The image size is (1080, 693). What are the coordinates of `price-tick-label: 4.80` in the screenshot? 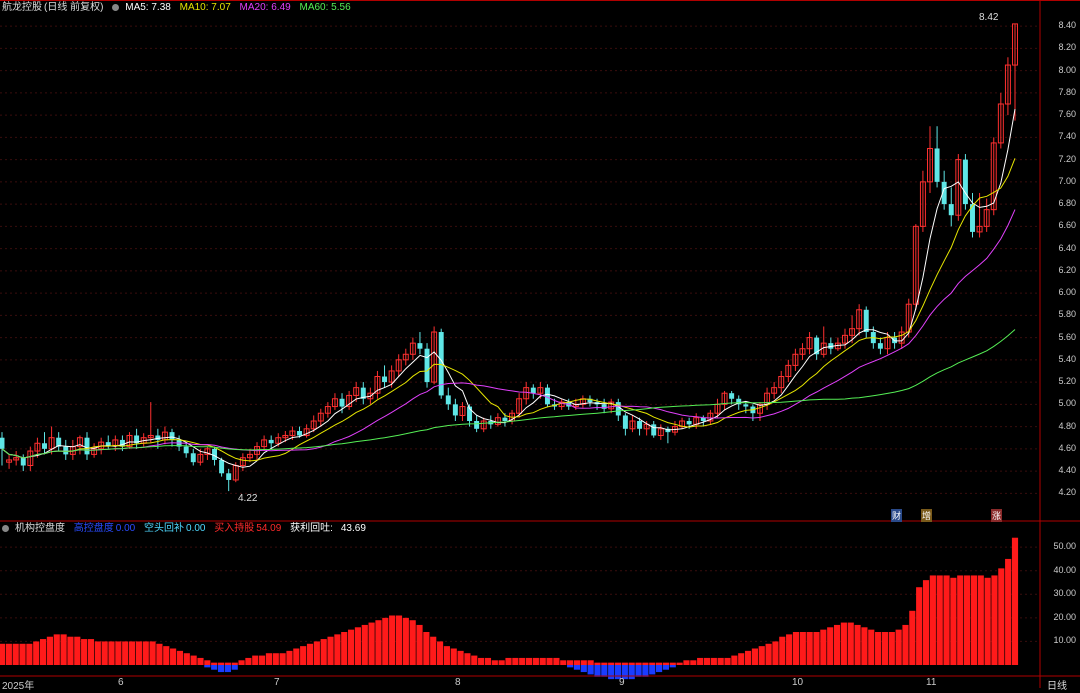 It's located at (1067, 425).